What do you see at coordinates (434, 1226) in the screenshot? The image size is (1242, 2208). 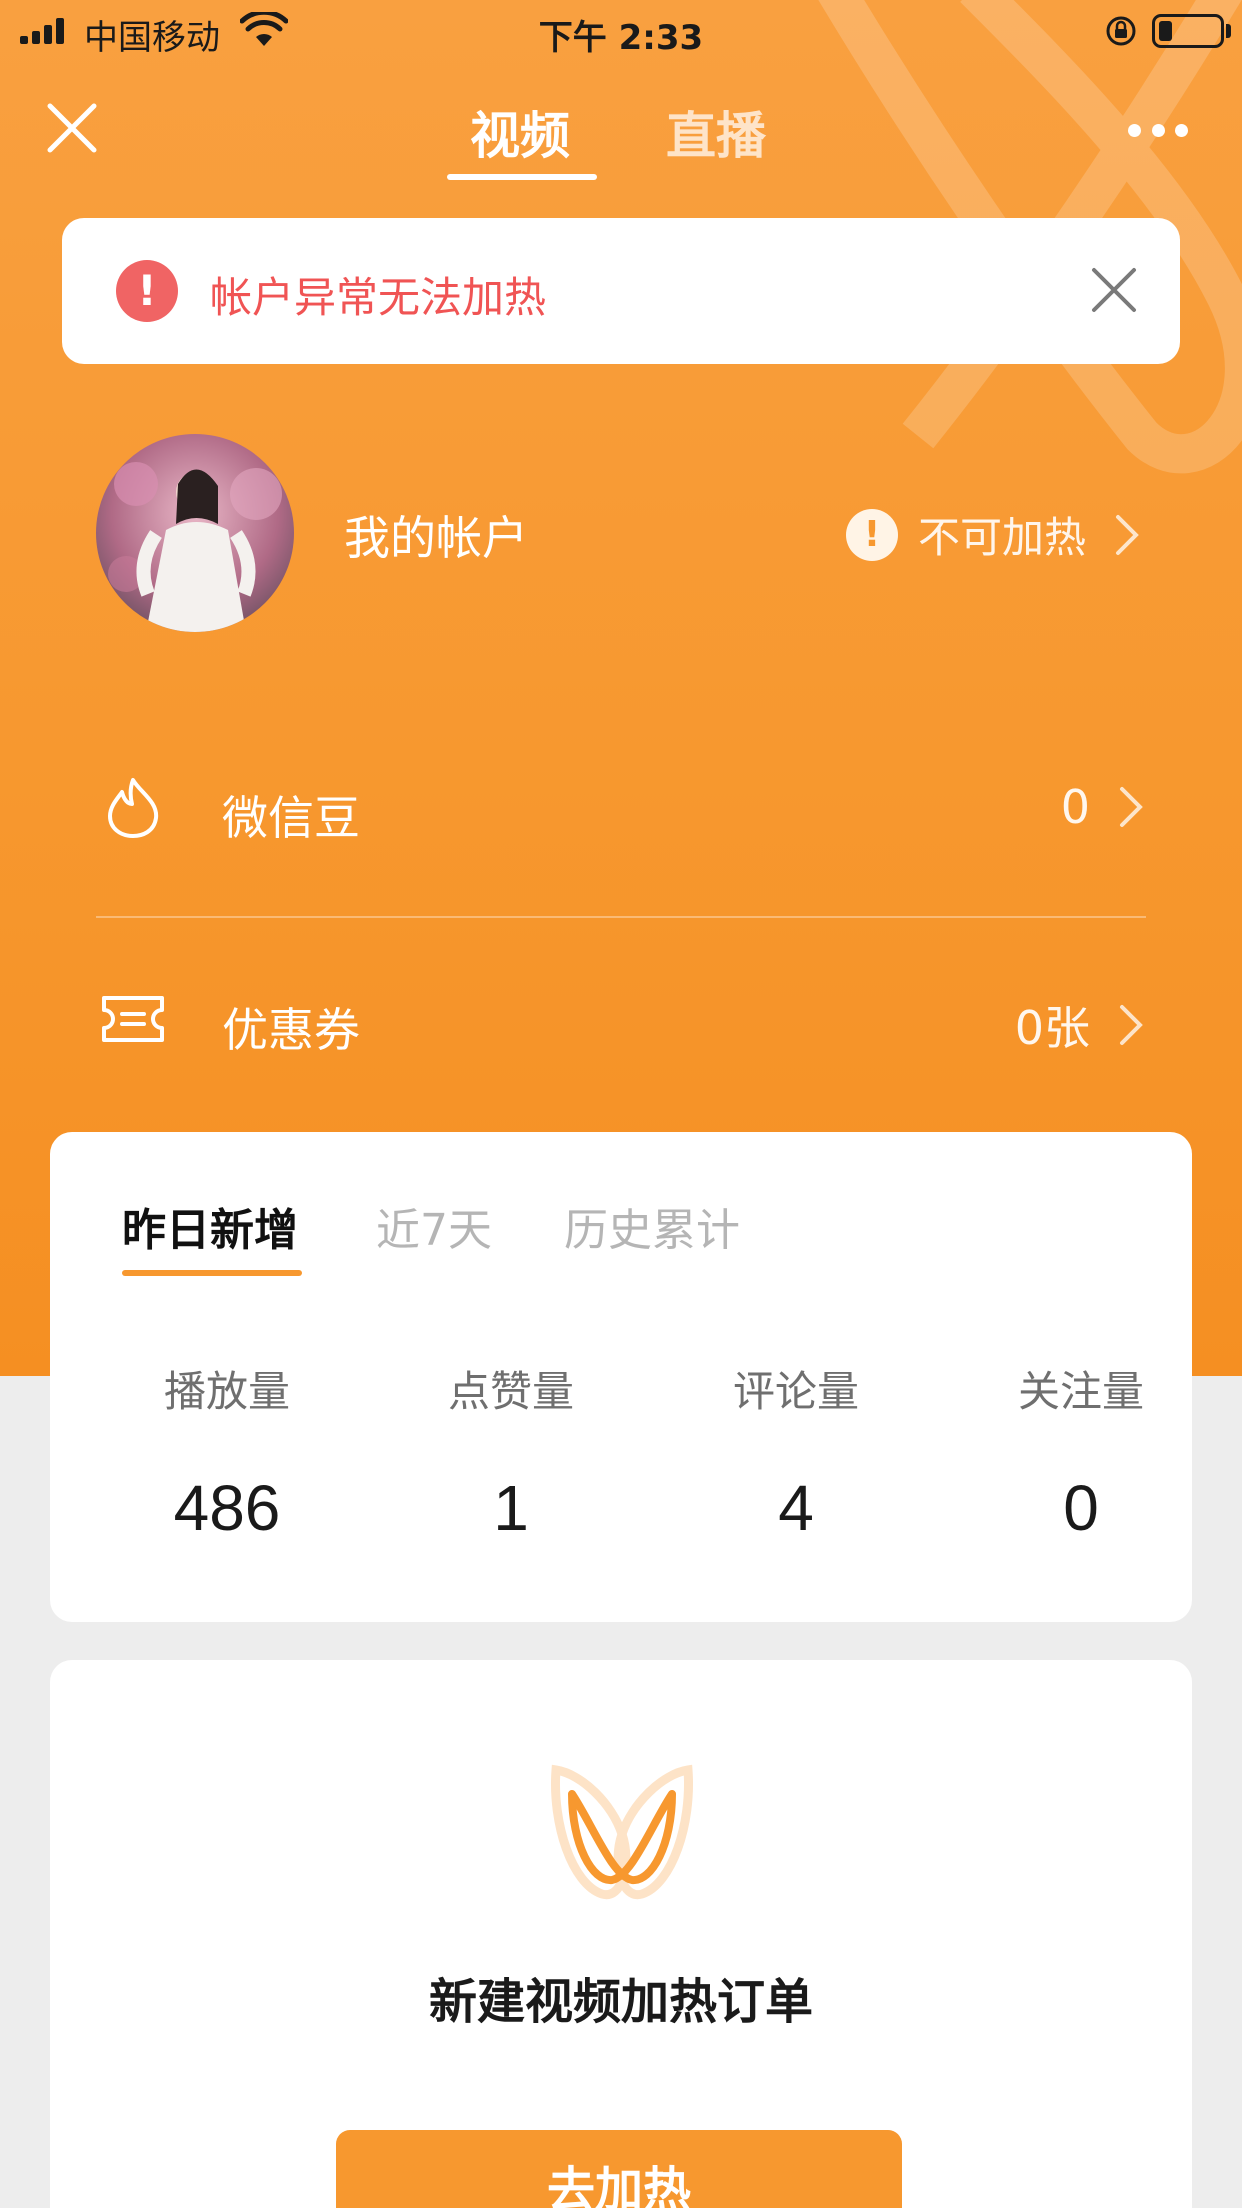 I see `tab-last-7-days: 近7天` at bounding box center [434, 1226].